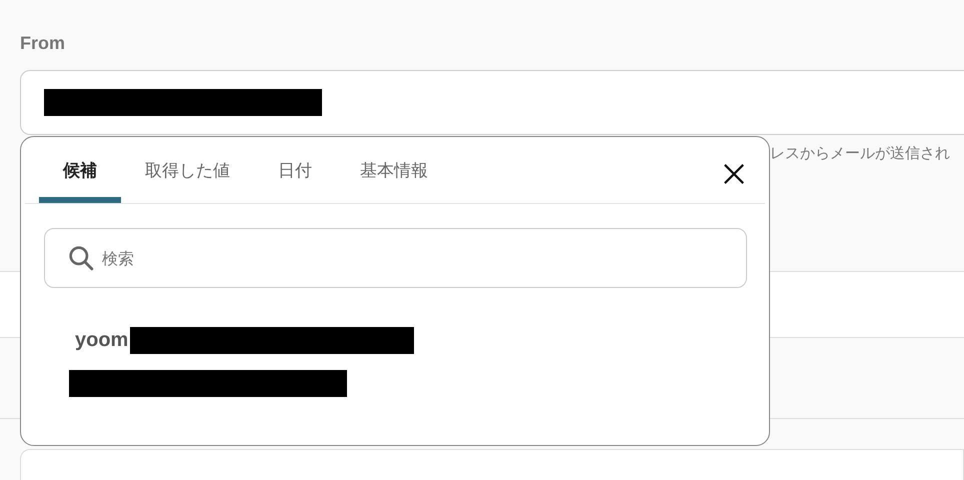 Image resolution: width=964 pixels, height=480 pixels. I want to click on field-label: From, so click(43, 43).